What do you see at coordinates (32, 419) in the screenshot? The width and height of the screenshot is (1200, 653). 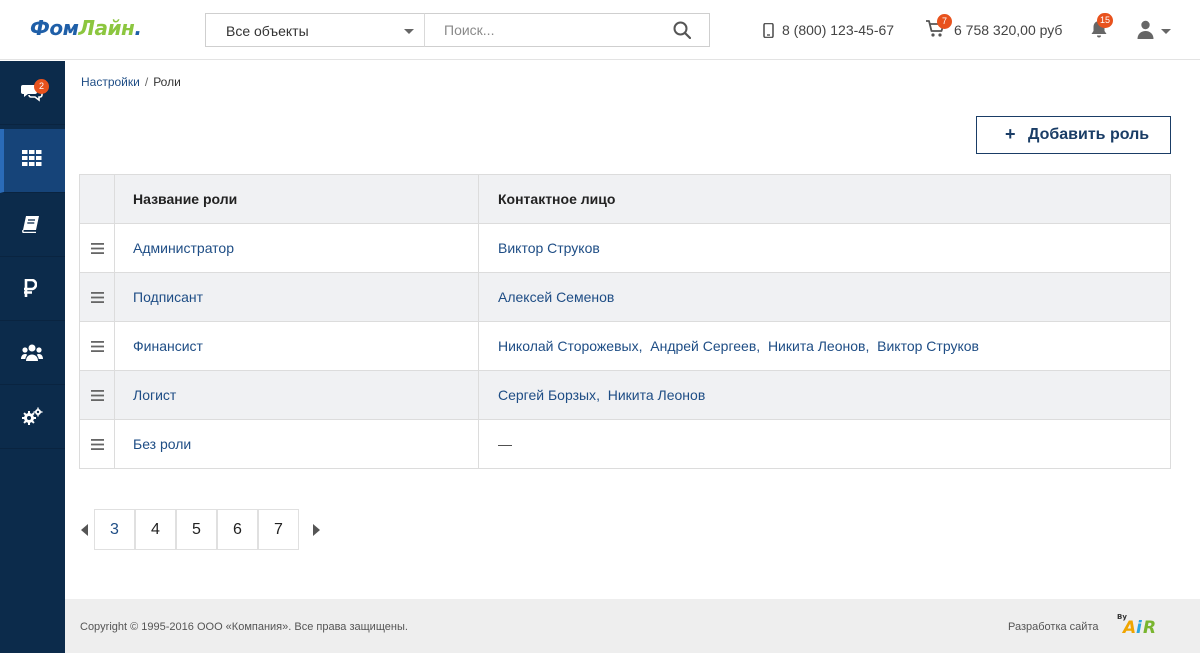 I see `gears-icon` at bounding box center [32, 419].